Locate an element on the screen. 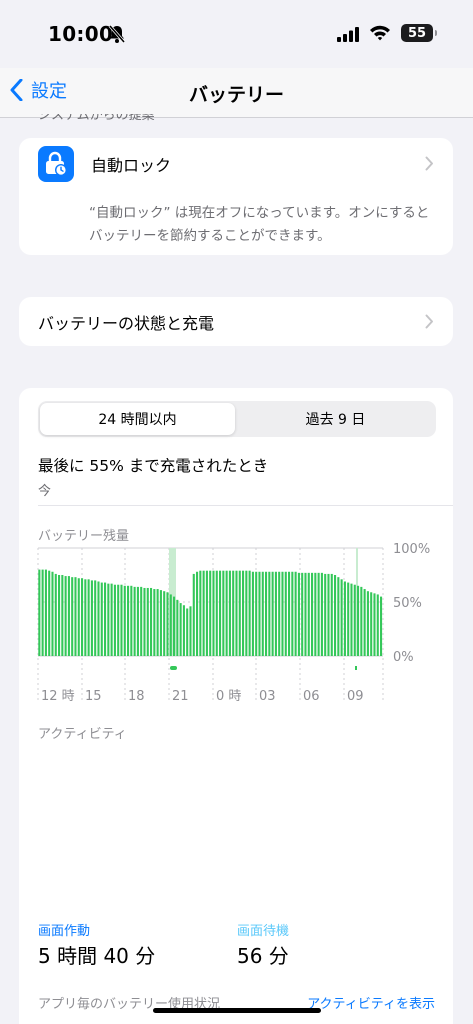 The height and width of the screenshot is (1024, 473). battery-health-label: バッテリーの状態と充電 is located at coordinates (126, 323).